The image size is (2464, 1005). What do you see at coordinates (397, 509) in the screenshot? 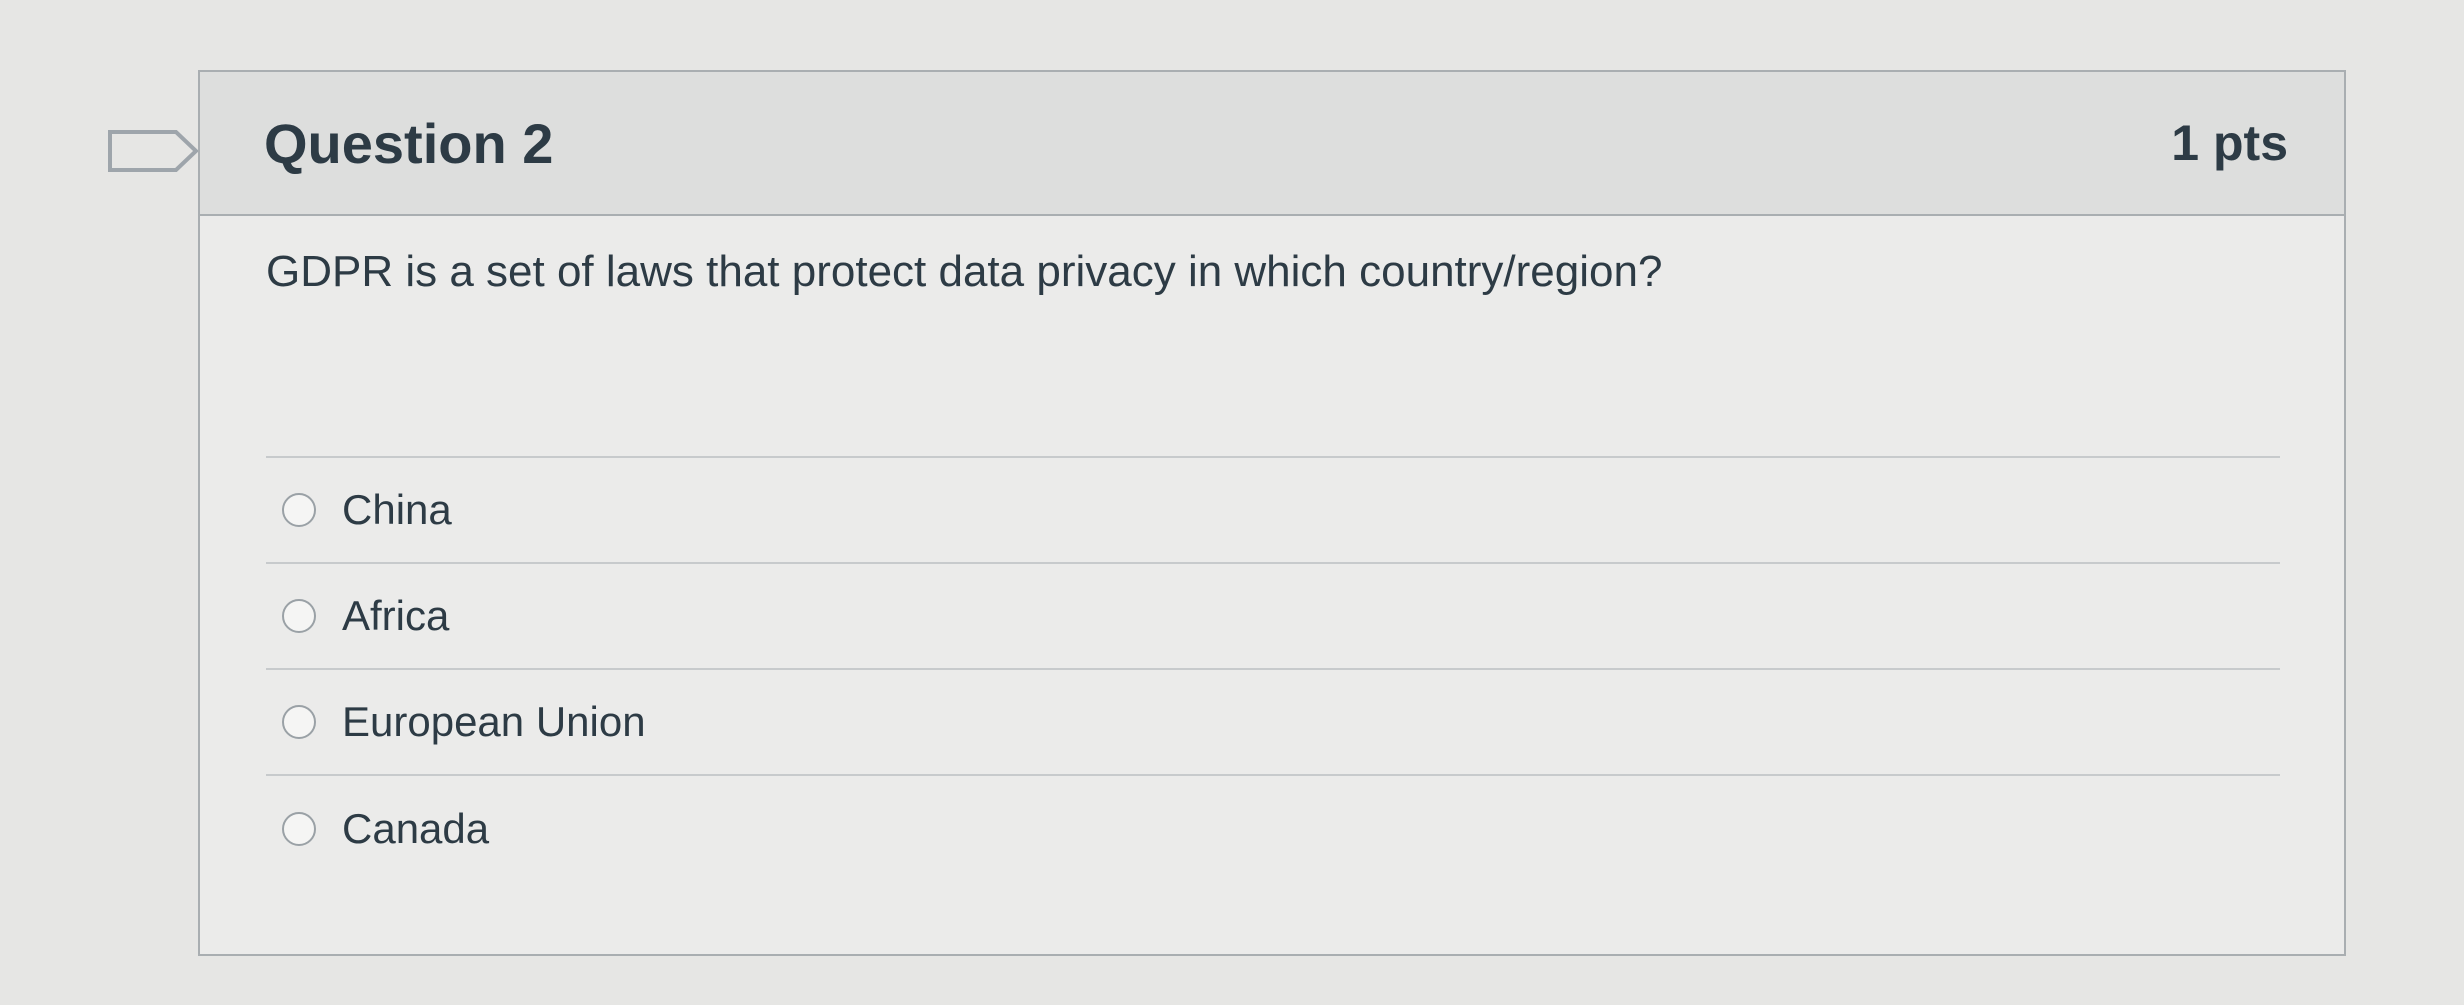
I see `answer-label: China` at bounding box center [397, 509].